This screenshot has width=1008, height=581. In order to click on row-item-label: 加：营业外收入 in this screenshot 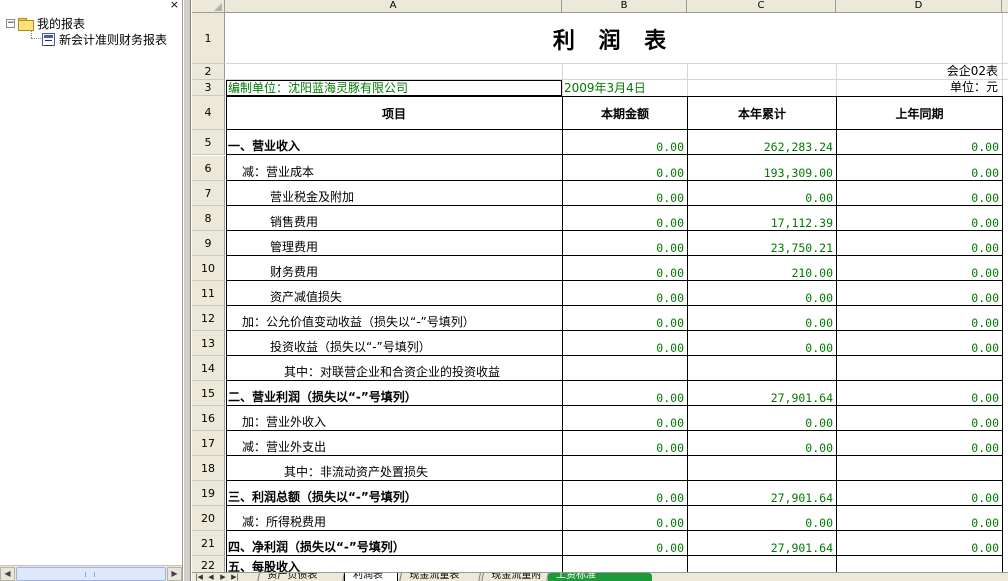, I will do `click(394, 418)`.